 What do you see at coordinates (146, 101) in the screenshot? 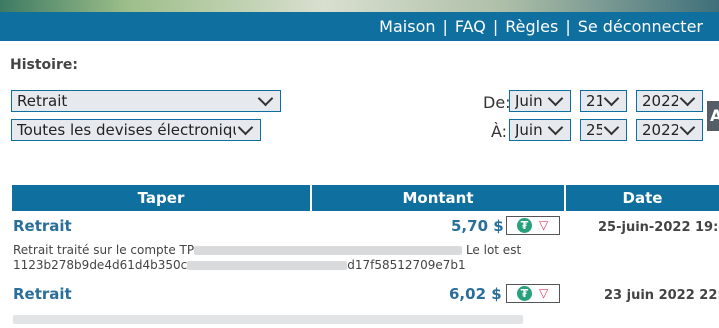
I see `transaction-type-select: Retrait` at bounding box center [146, 101].